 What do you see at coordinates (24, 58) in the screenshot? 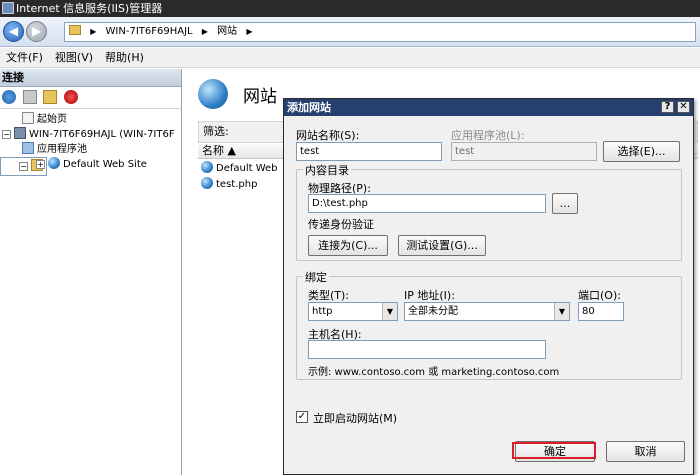
I see `menu-file: 文件(F)` at bounding box center [24, 58].